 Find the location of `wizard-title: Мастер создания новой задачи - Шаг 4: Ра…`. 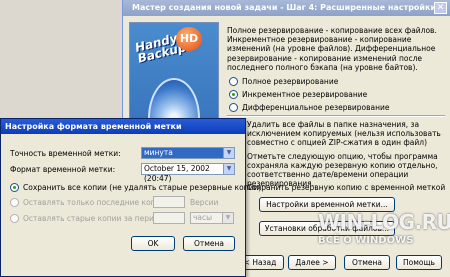

wizard-title: Мастер создания новой задачи - Шаг 4: Ра… is located at coordinates (284, 7).